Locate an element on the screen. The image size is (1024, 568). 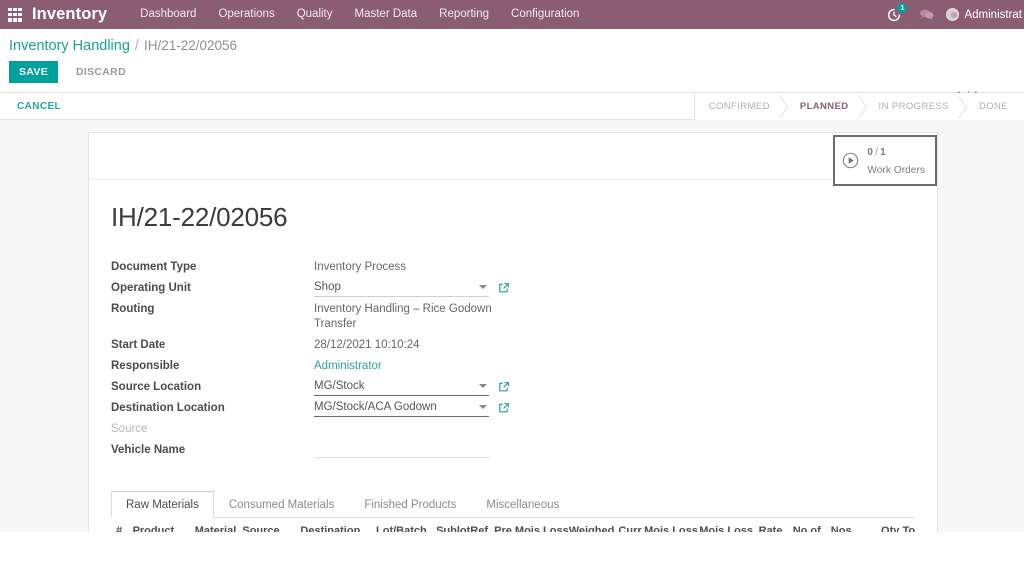
tab-raw-materials: Raw Materials is located at coordinates (162, 504).